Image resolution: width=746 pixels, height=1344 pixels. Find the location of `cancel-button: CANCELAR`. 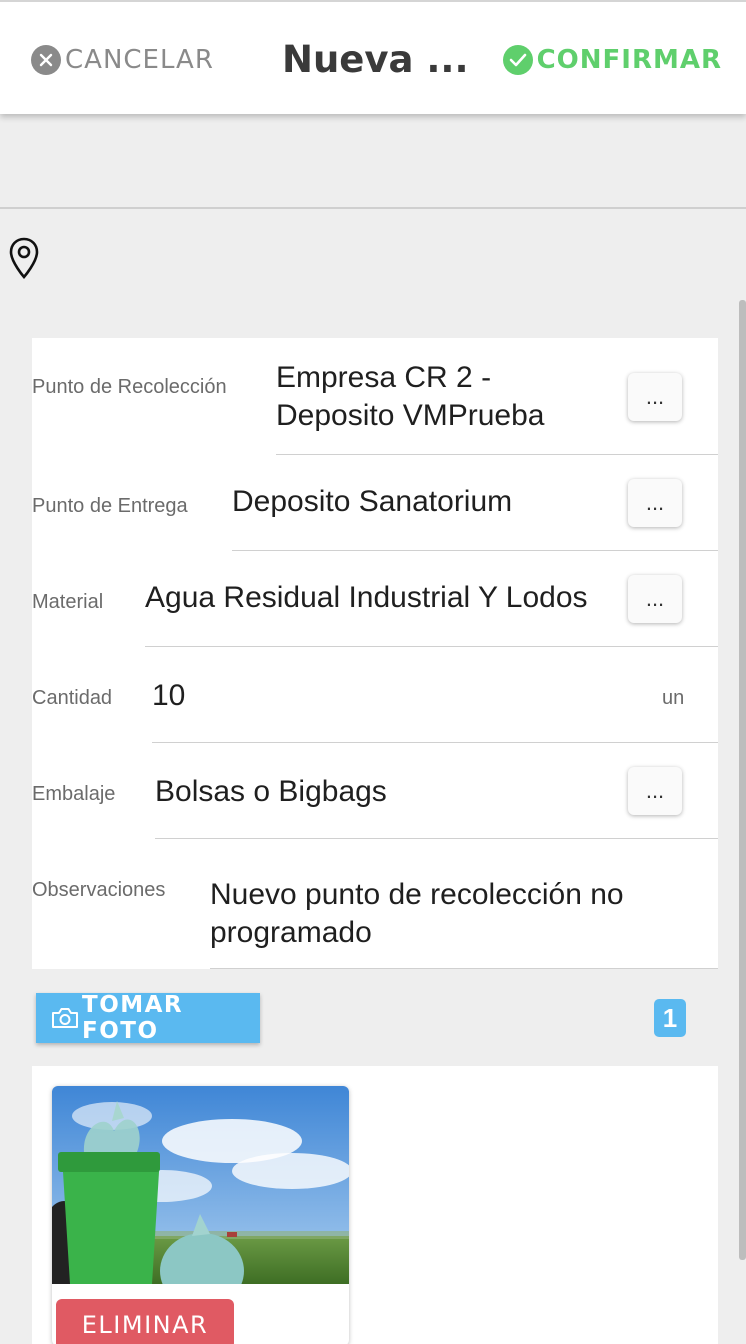

cancel-button: CANCELAR is located at coordinates (122, 60).